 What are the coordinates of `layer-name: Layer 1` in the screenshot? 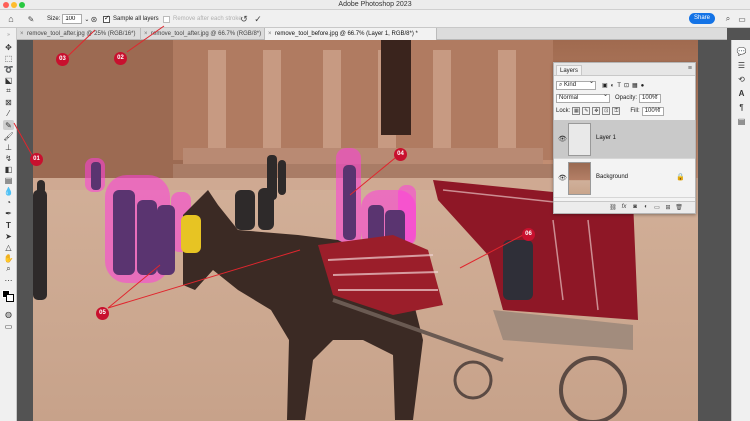 It's located at (606, 138).